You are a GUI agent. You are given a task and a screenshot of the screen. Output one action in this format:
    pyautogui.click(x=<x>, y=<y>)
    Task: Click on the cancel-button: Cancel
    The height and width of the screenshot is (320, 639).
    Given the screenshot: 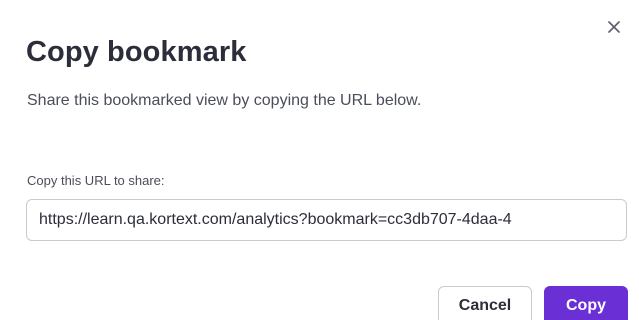 What is the action you would take?
    pyautogui.click(x=485, y=303)
    